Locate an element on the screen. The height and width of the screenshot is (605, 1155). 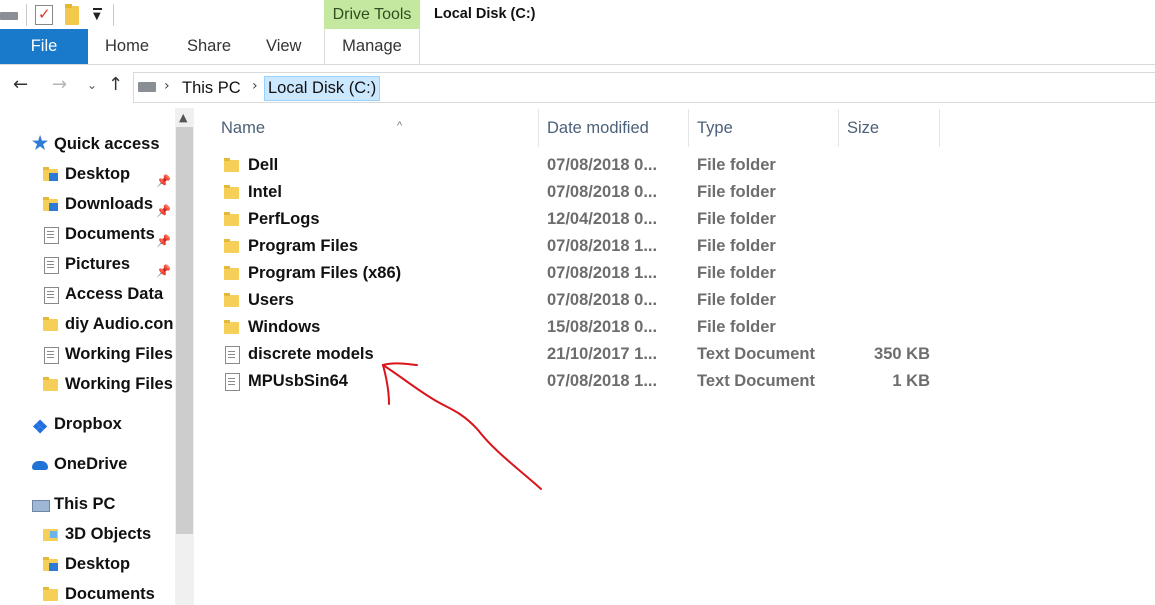
tab-home: Home is located at coordinates (127, 46).